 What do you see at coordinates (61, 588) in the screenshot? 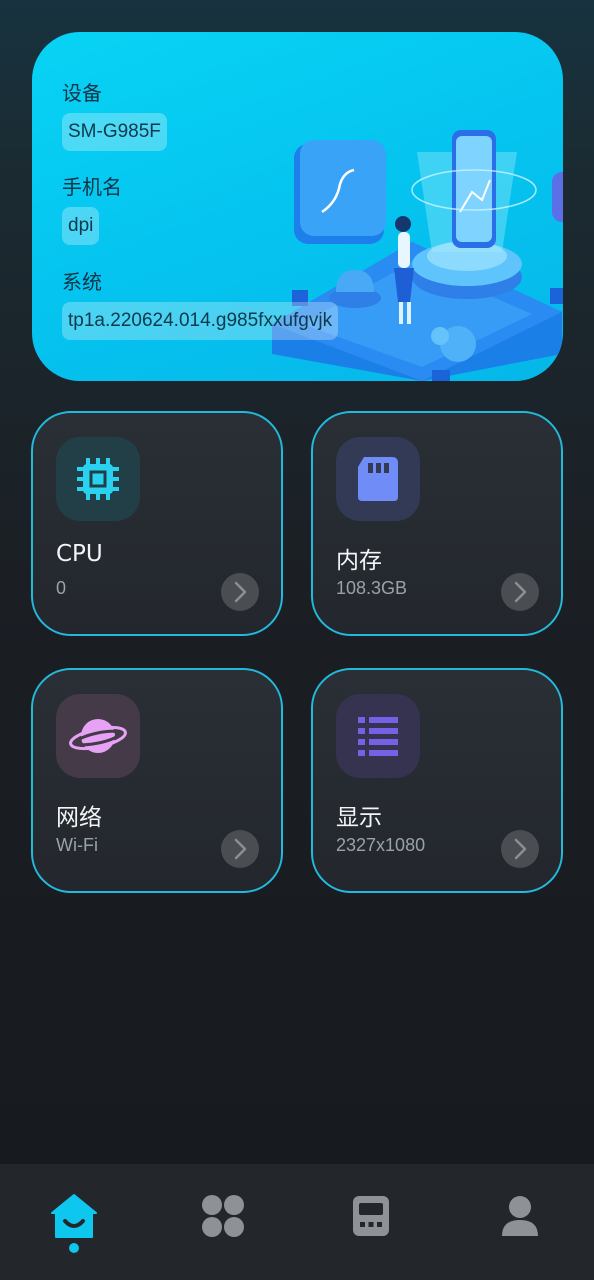
I see `cpu-value: 0` at bounding box center [61, 588].